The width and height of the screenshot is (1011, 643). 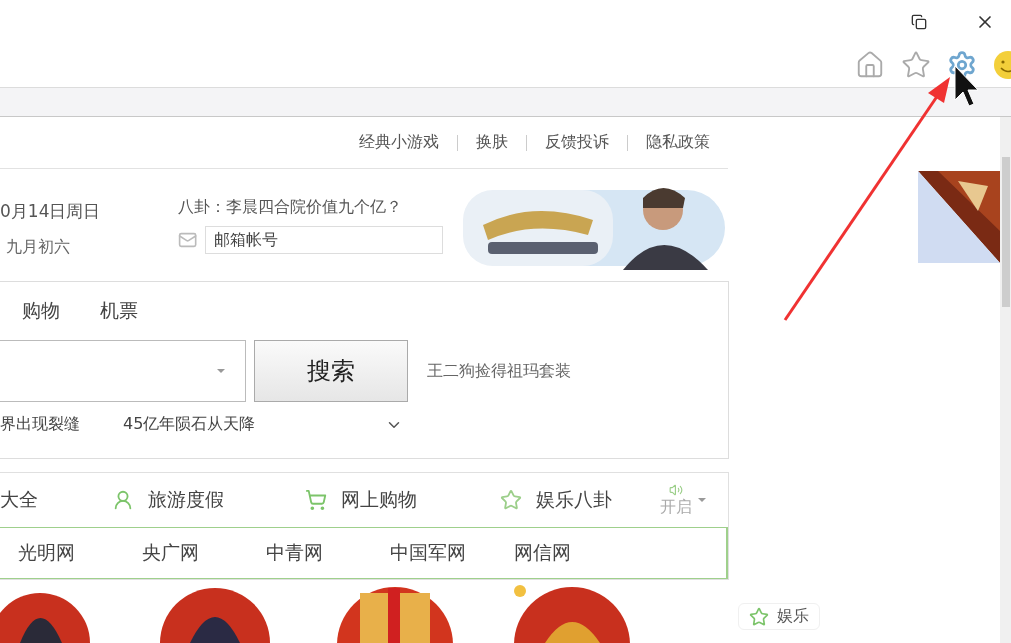 I want to click on home-icon, so click(x=870, y=64).